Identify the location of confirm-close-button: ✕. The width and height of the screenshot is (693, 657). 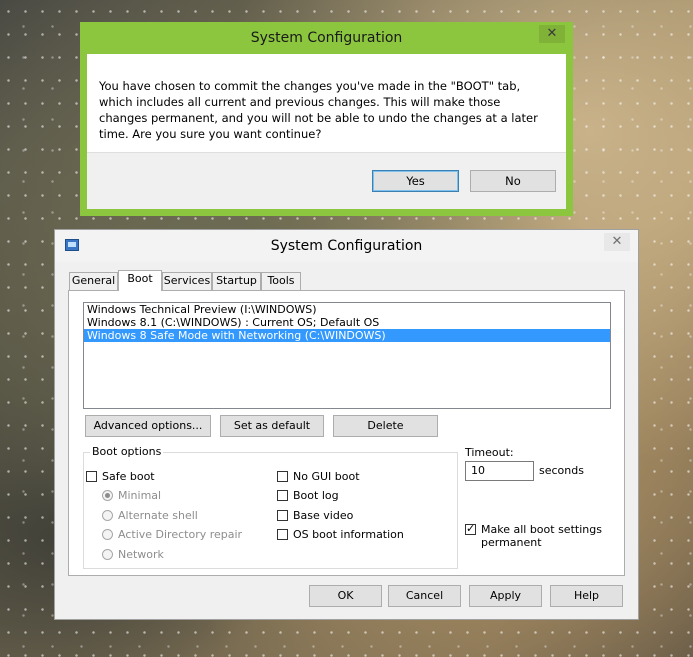
(552, 34).